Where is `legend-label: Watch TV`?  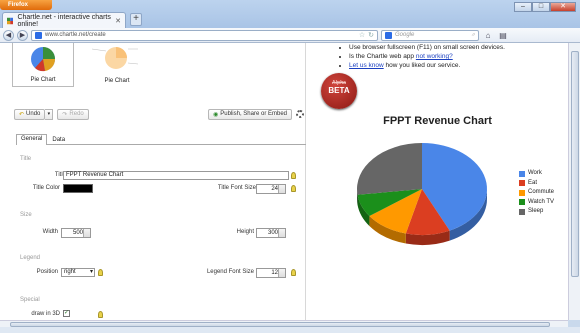 legend-label: Watch TV is located at coordinates (541, 201).